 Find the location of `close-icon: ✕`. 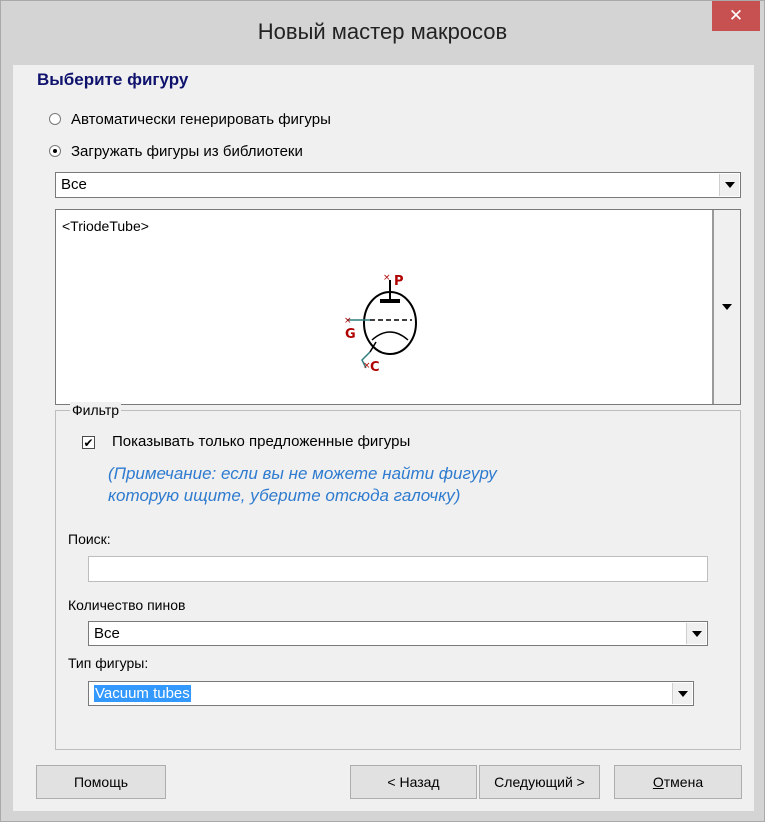

close-icon: ✕ is located at coordinates (736, 15).